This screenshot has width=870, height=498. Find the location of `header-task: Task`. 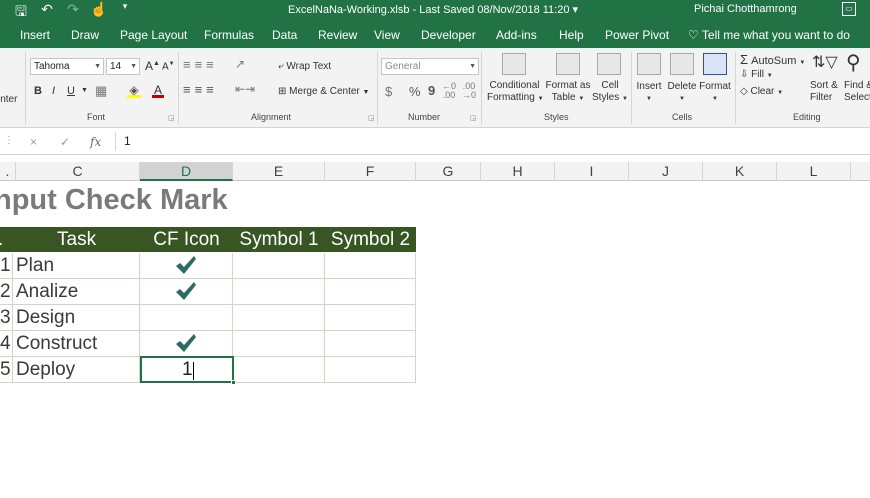

header-task: Task is located at coordinates (97, 239).